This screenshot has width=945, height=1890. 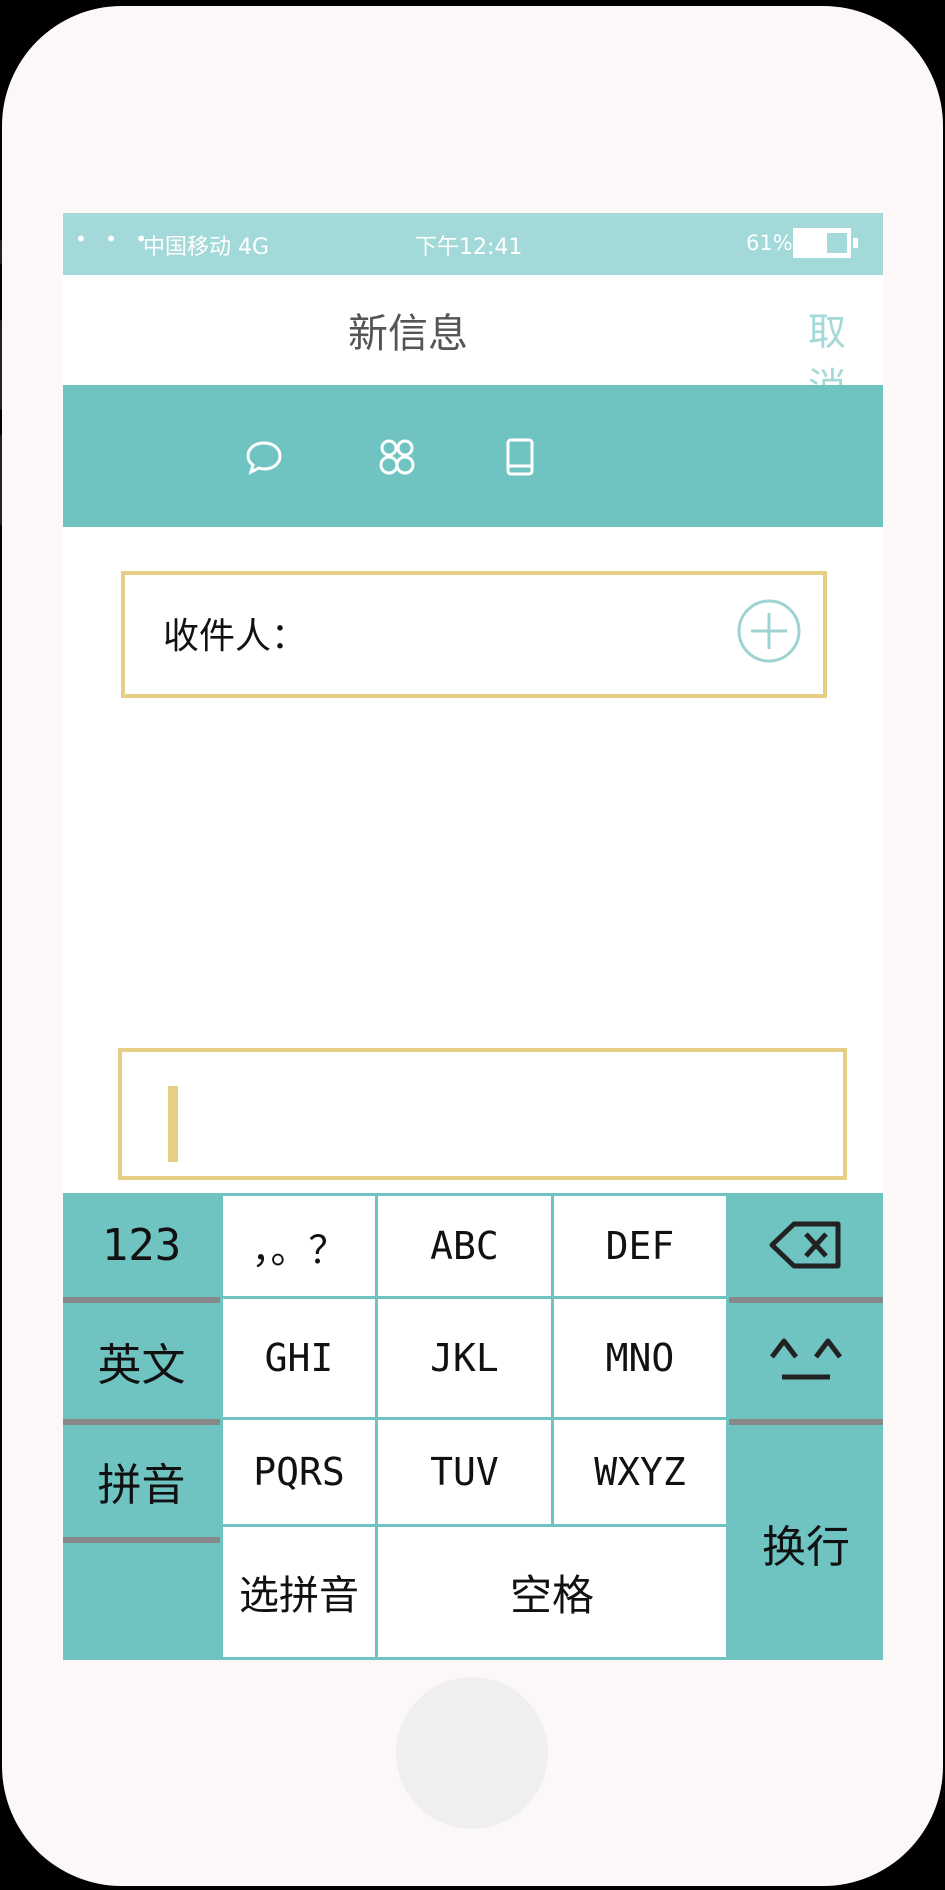 I want to click on message-input, so click(x=482, y=1114).